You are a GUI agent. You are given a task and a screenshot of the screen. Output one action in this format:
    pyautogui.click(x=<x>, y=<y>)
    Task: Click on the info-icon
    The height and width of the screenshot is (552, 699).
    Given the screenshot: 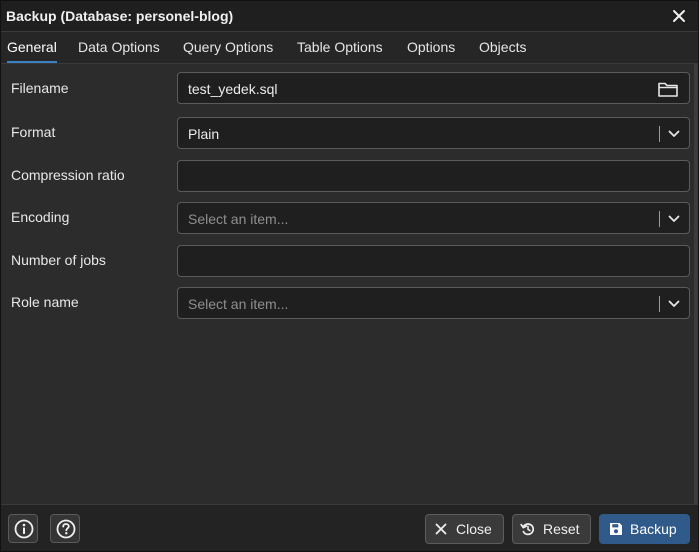 What is the action you would take?
    pyautogui.click(x=24, y=529)
    